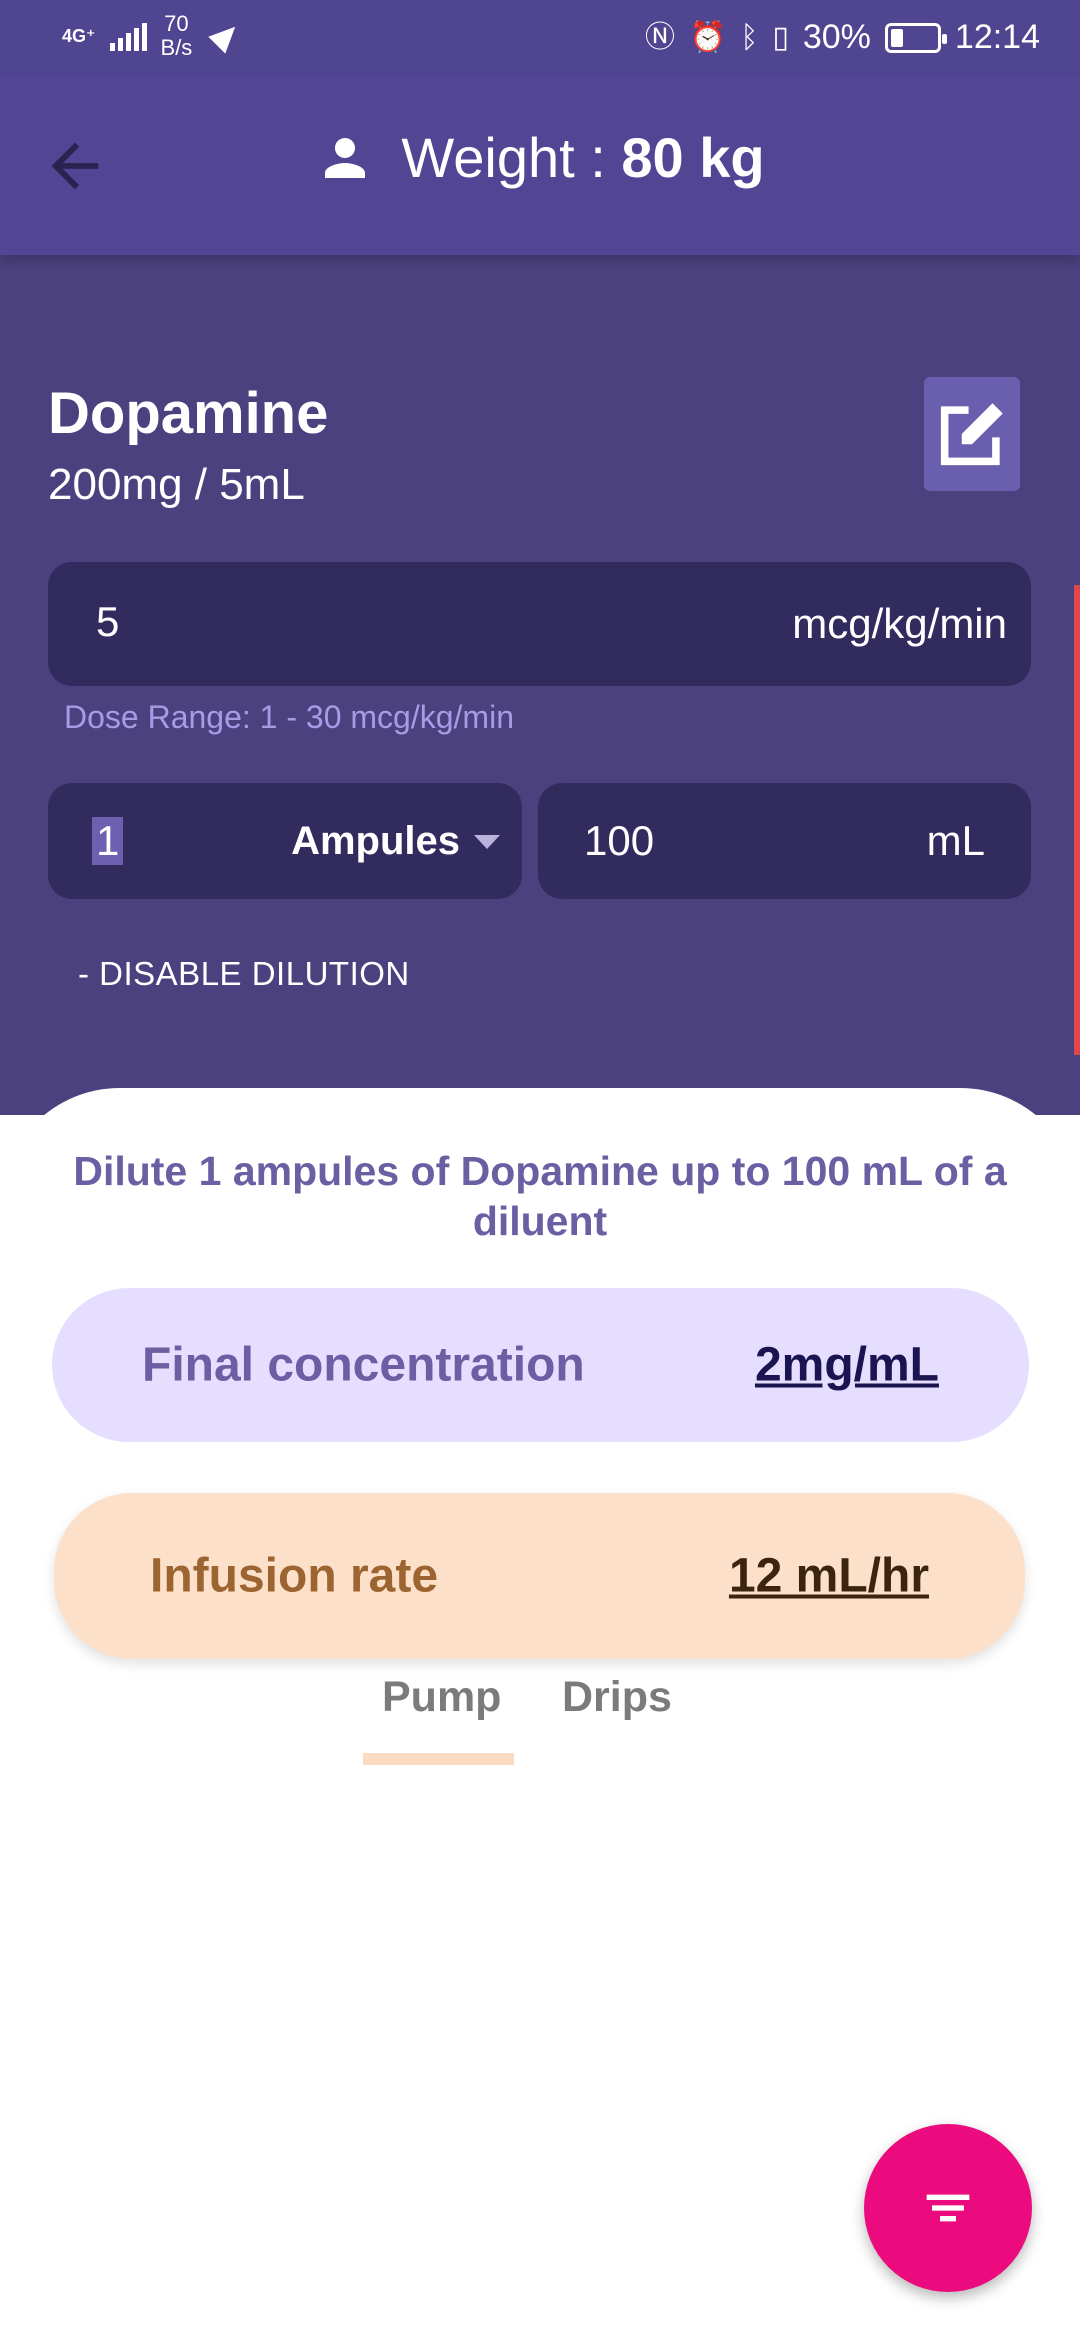  Describe the element at coordinates (363, 1365) in the screenshot. I see `final-concentration-label: Final concentration` at that location.